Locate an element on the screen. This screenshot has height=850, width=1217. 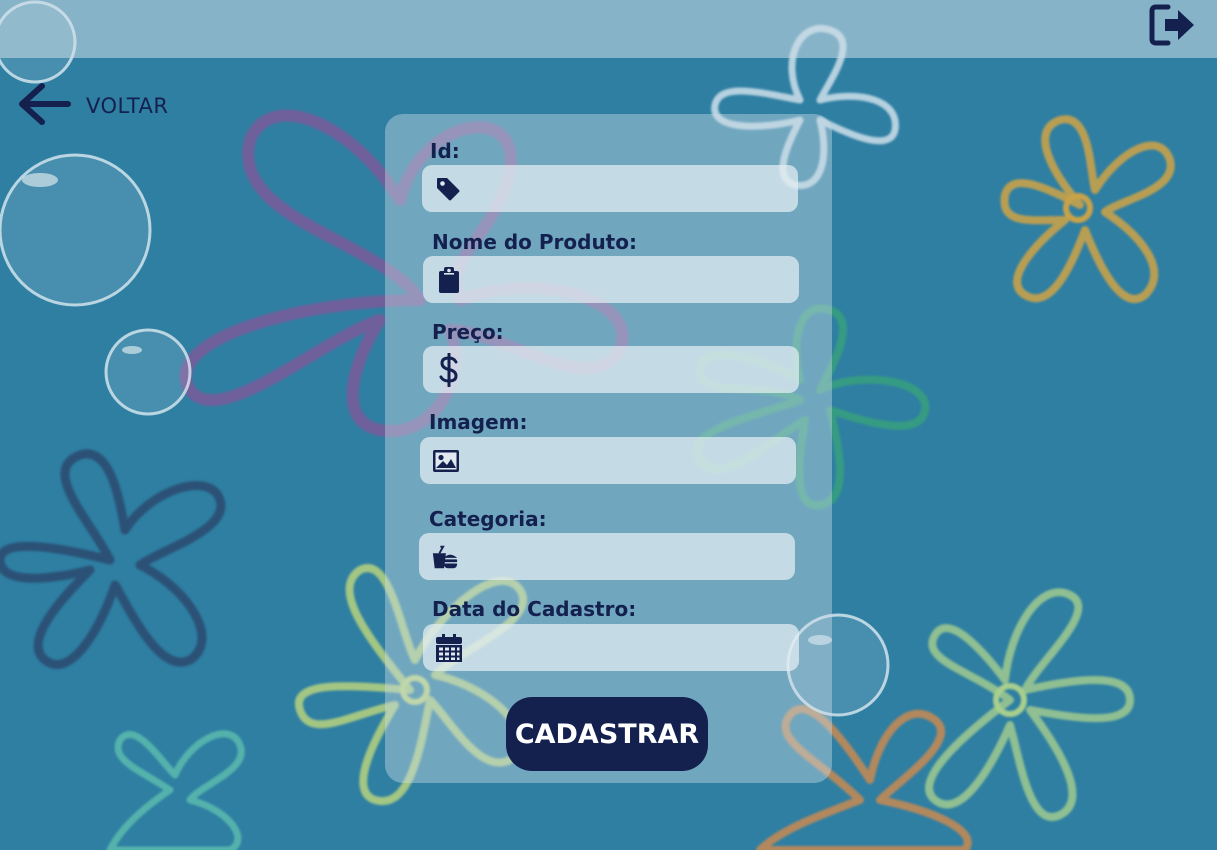
register-button: CADASTRAR is located at coordinates (607, 734).